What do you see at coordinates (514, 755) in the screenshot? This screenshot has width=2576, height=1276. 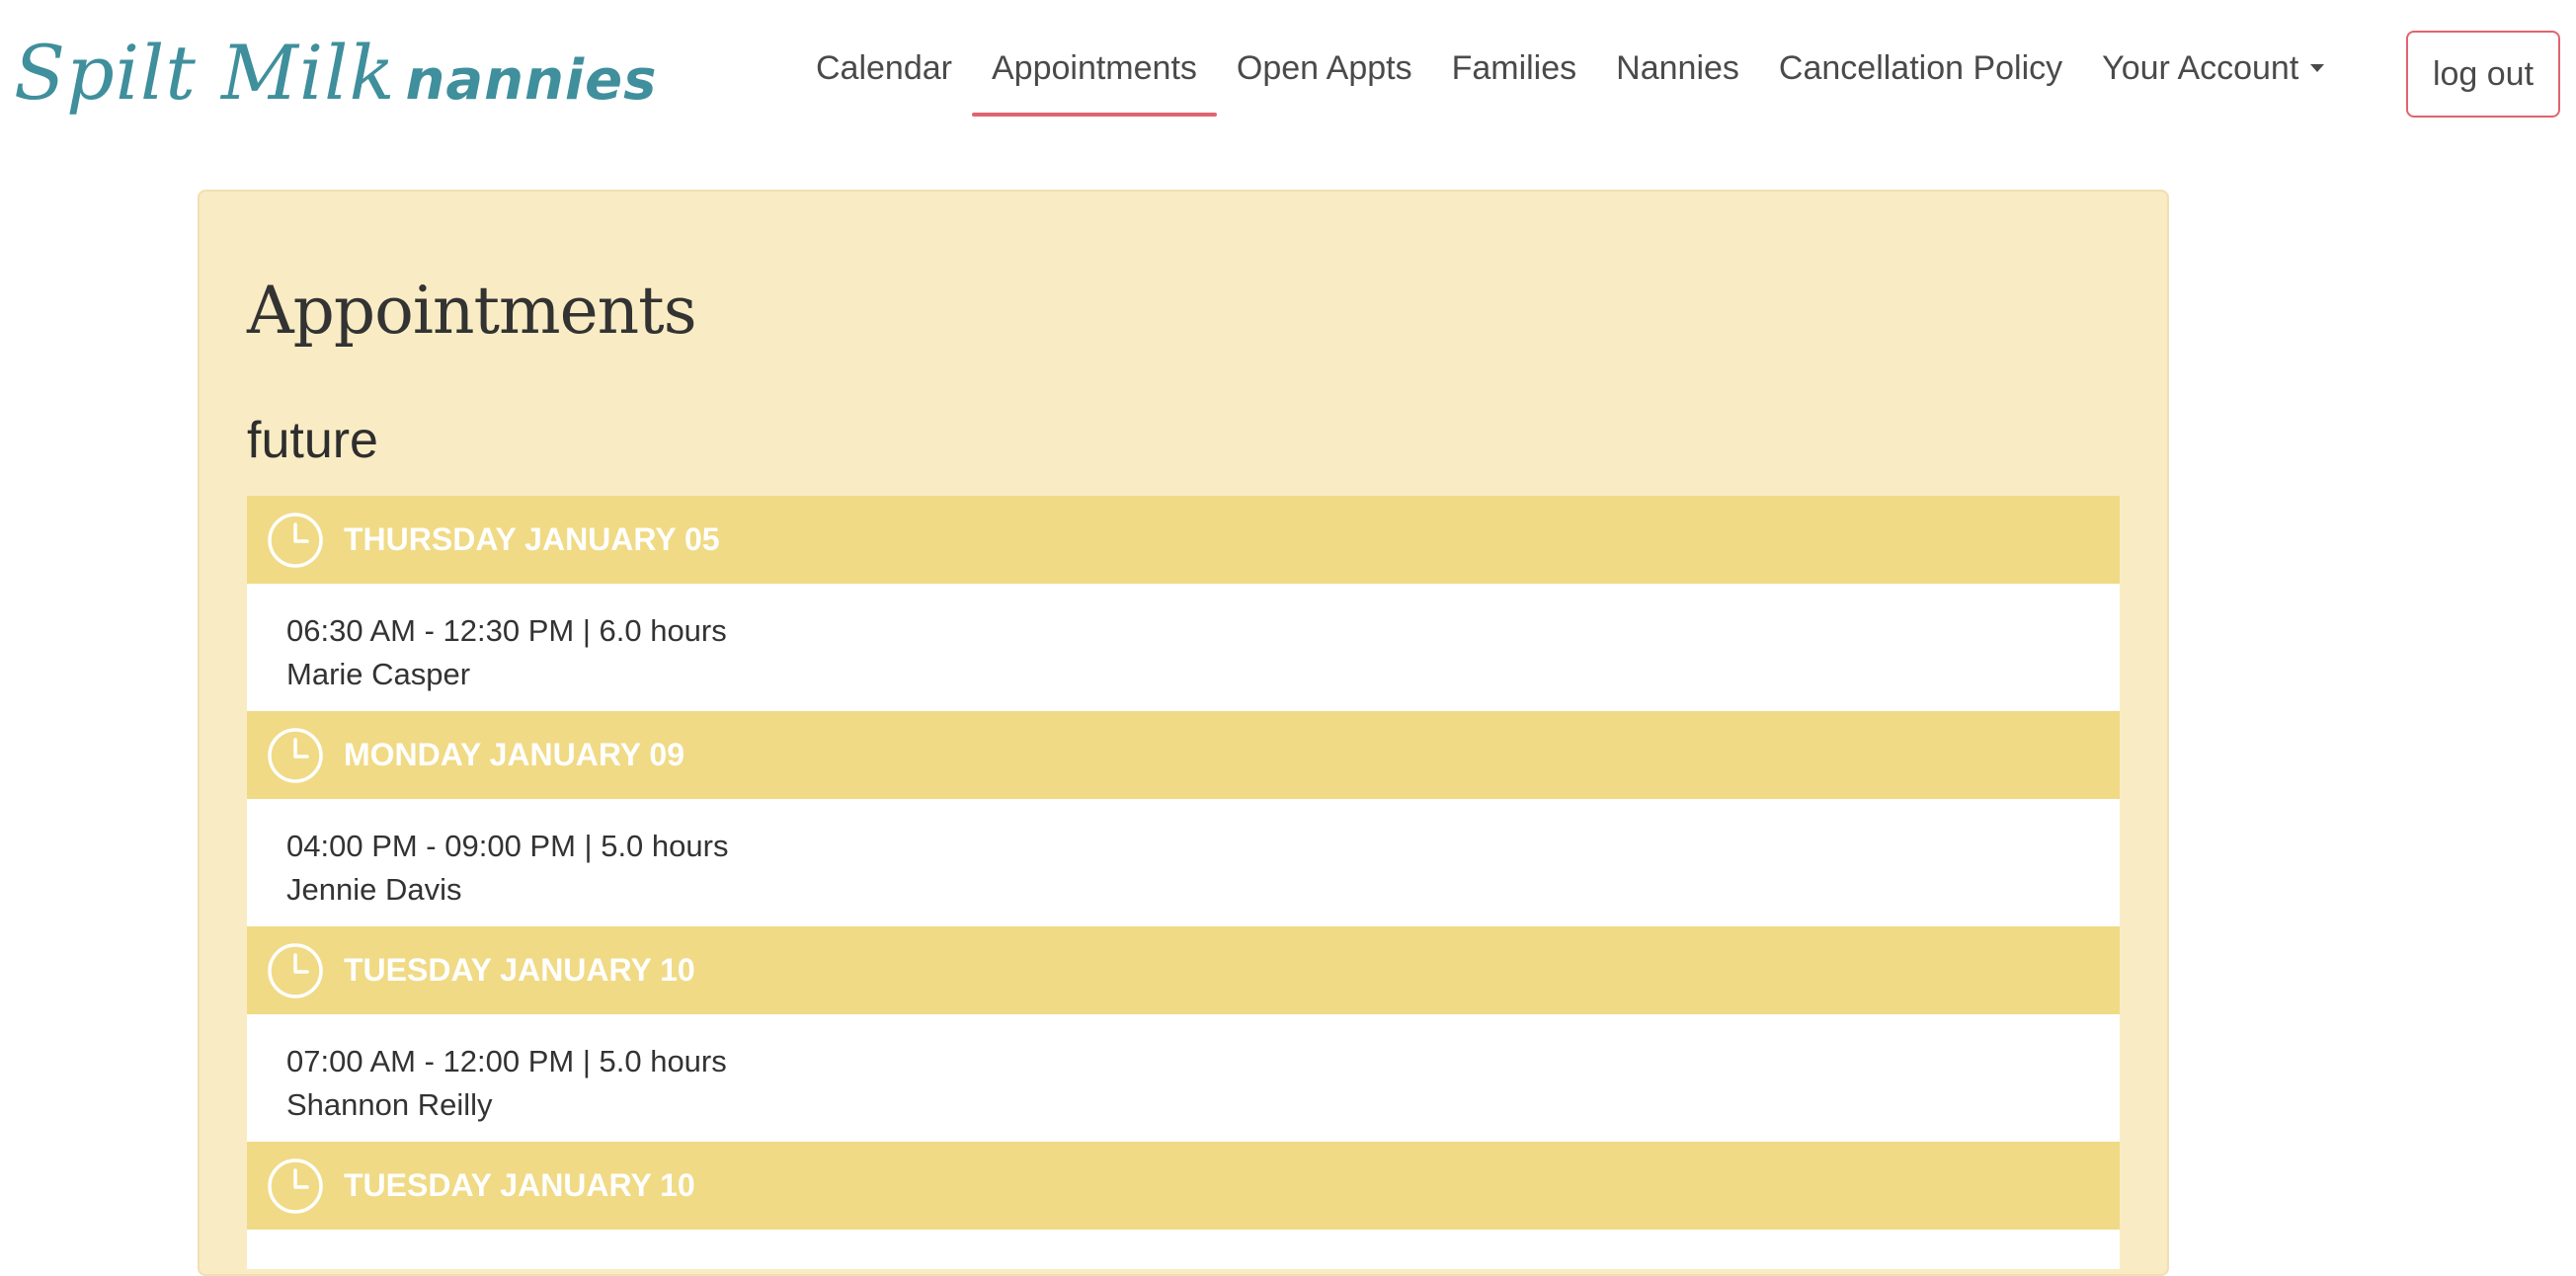 I see `appointment-date: MONDAY JANUARY 09` at bounding box center [514, 755].